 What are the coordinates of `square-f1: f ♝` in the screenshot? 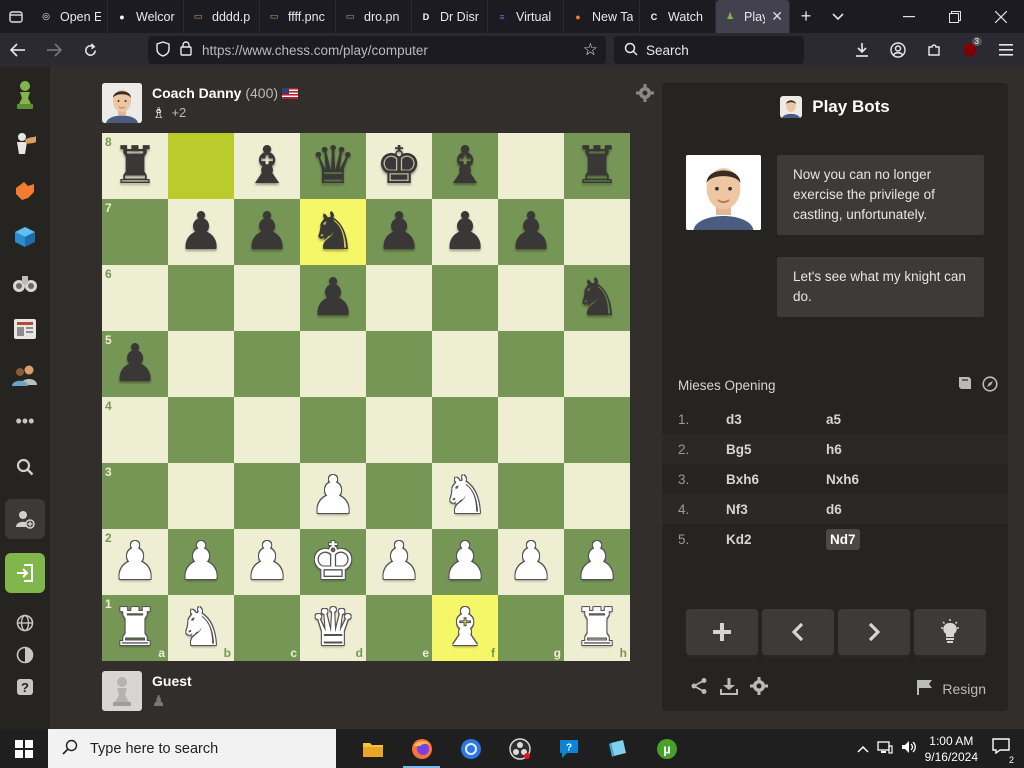 It's located at (465, 628).